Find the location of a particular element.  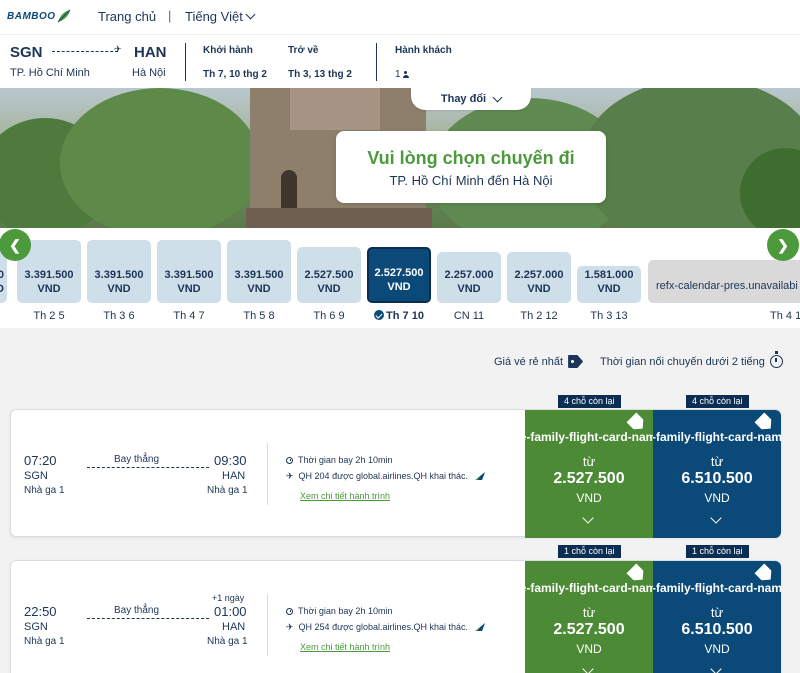

calendar-day: 2.257.000 VND CN 11 is located at coordinates (469, 278).